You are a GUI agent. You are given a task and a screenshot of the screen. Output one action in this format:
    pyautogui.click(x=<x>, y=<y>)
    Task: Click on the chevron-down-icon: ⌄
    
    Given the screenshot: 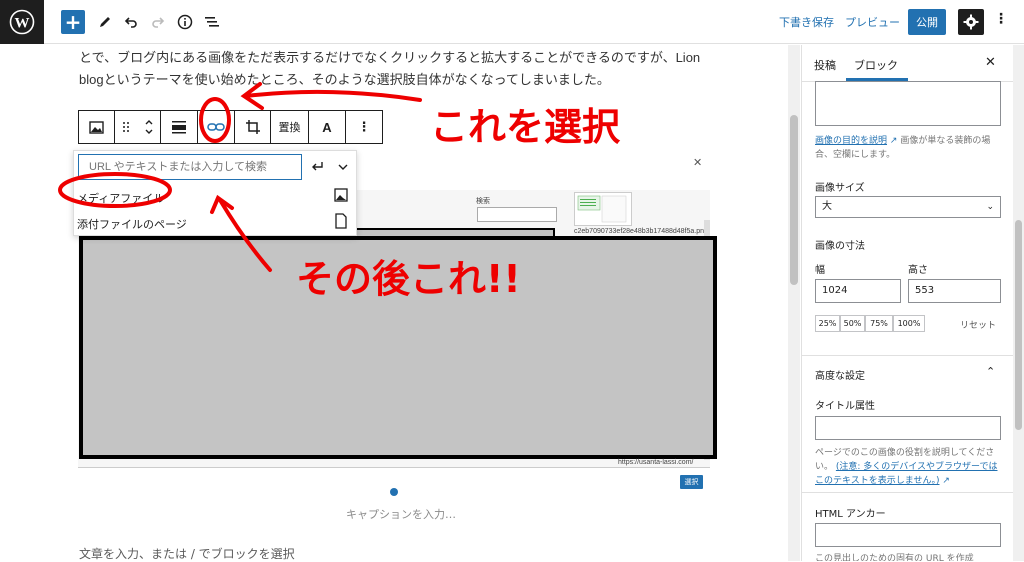 What is the action you would take?
    pyautogui.click(x=990, y=207)
    